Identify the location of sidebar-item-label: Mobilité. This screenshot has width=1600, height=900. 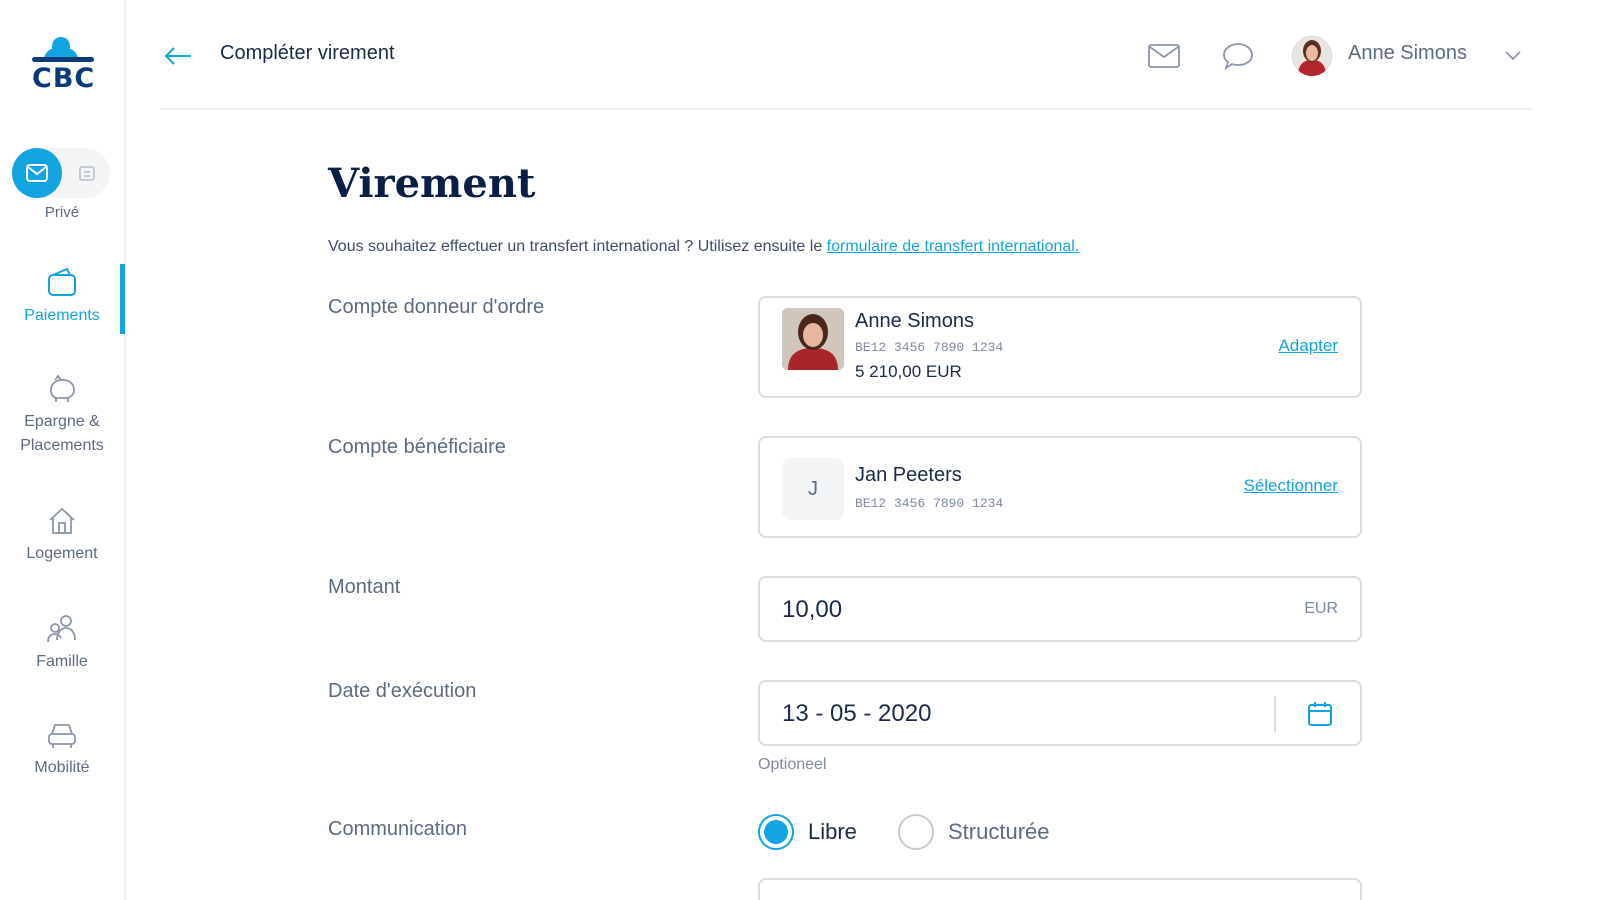
(62, 767).